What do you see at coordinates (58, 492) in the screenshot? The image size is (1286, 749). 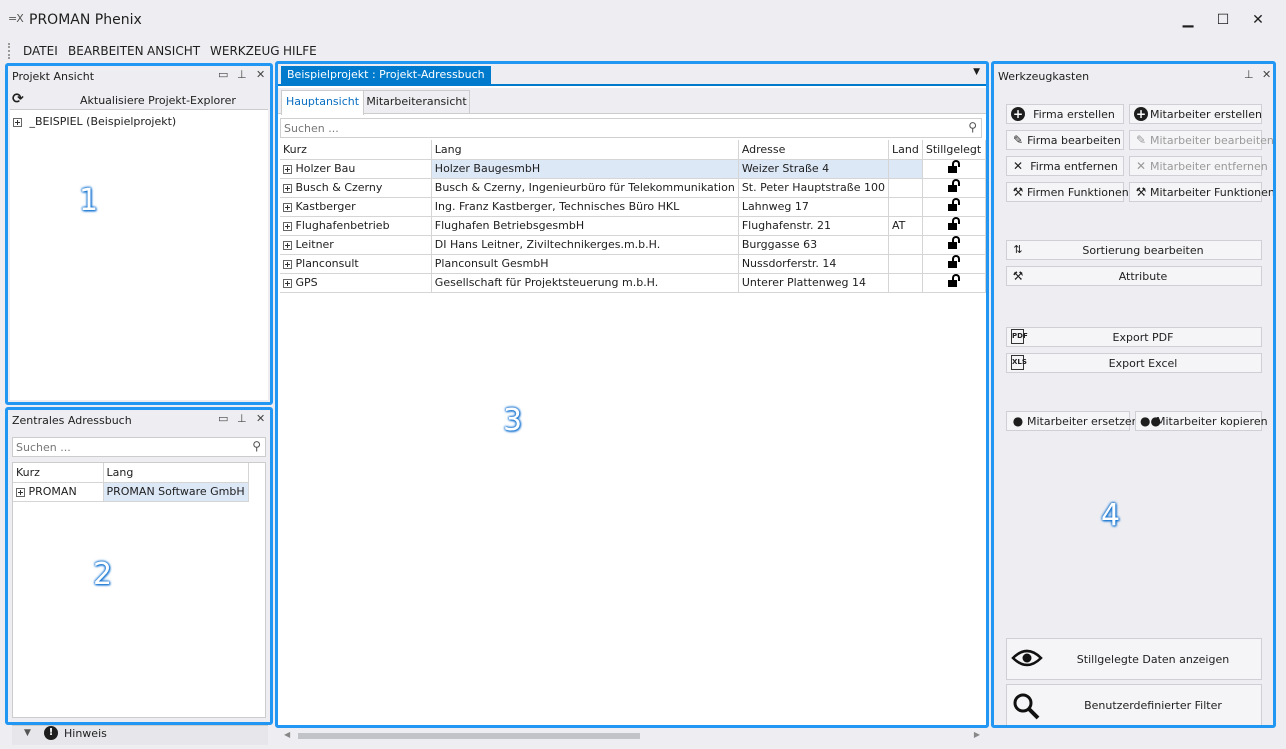 I see `cell-kurz: PROMAN` at bounding box center [58, 492].